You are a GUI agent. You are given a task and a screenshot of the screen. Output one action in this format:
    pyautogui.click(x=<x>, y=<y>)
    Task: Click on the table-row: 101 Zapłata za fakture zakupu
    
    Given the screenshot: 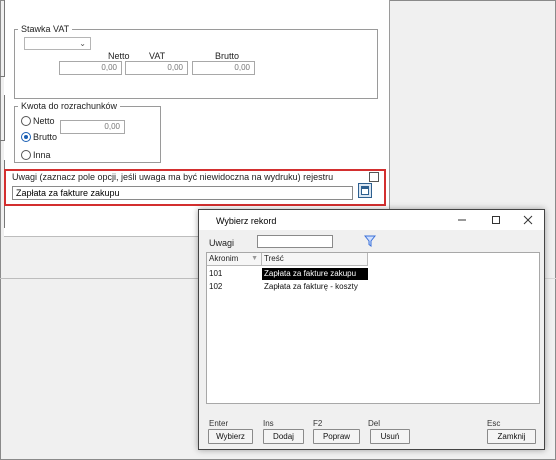 What is the action you would take?
    pyautogui.click(x=374, y=274)
    